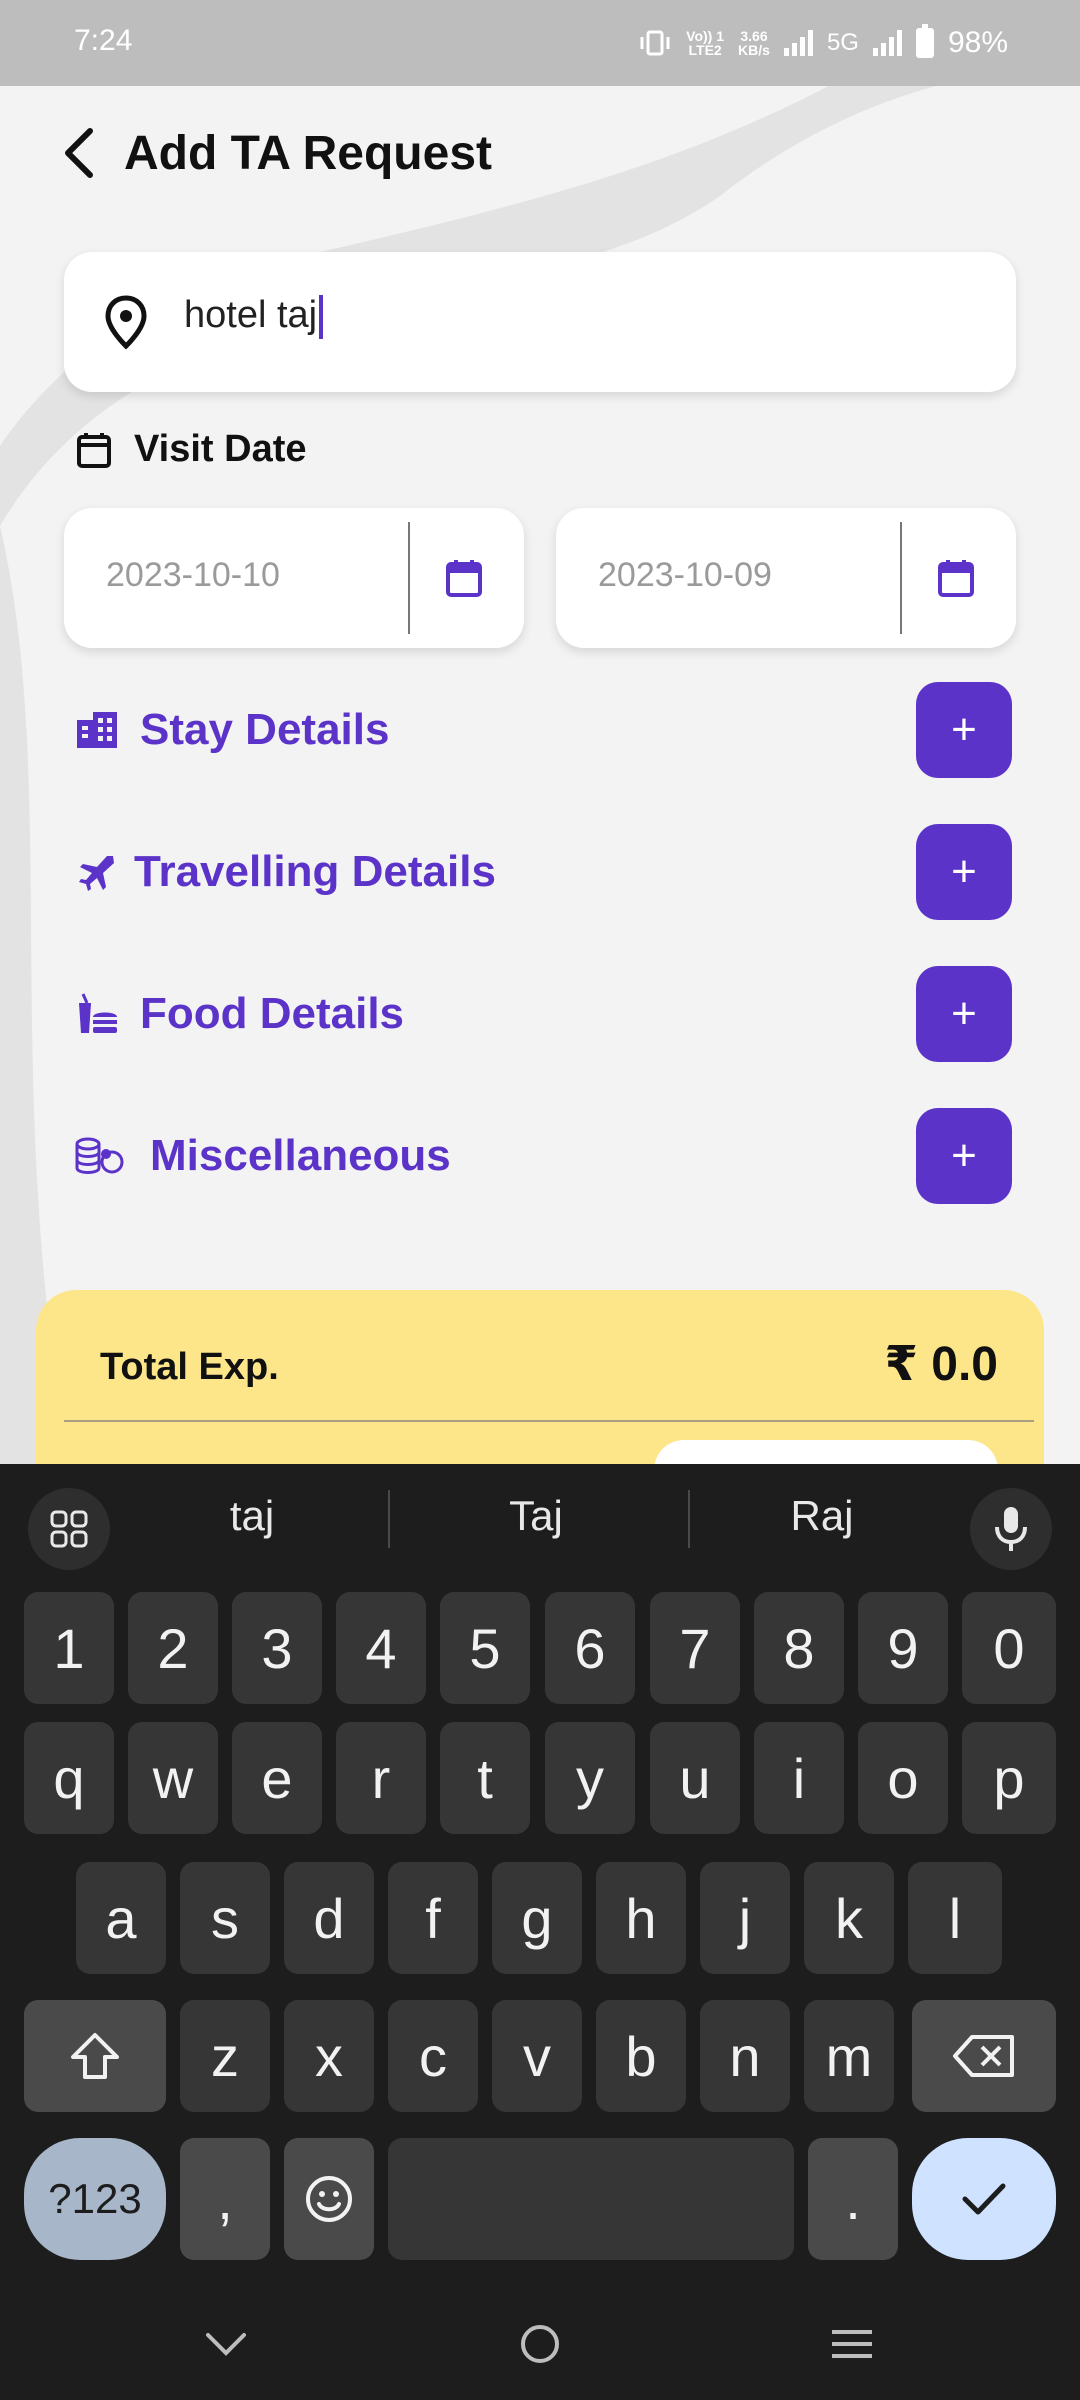  What do you see at coordinates (225, 1918) in the screenshot?
I see `key-s: s` at bounding box center [225, 1918].